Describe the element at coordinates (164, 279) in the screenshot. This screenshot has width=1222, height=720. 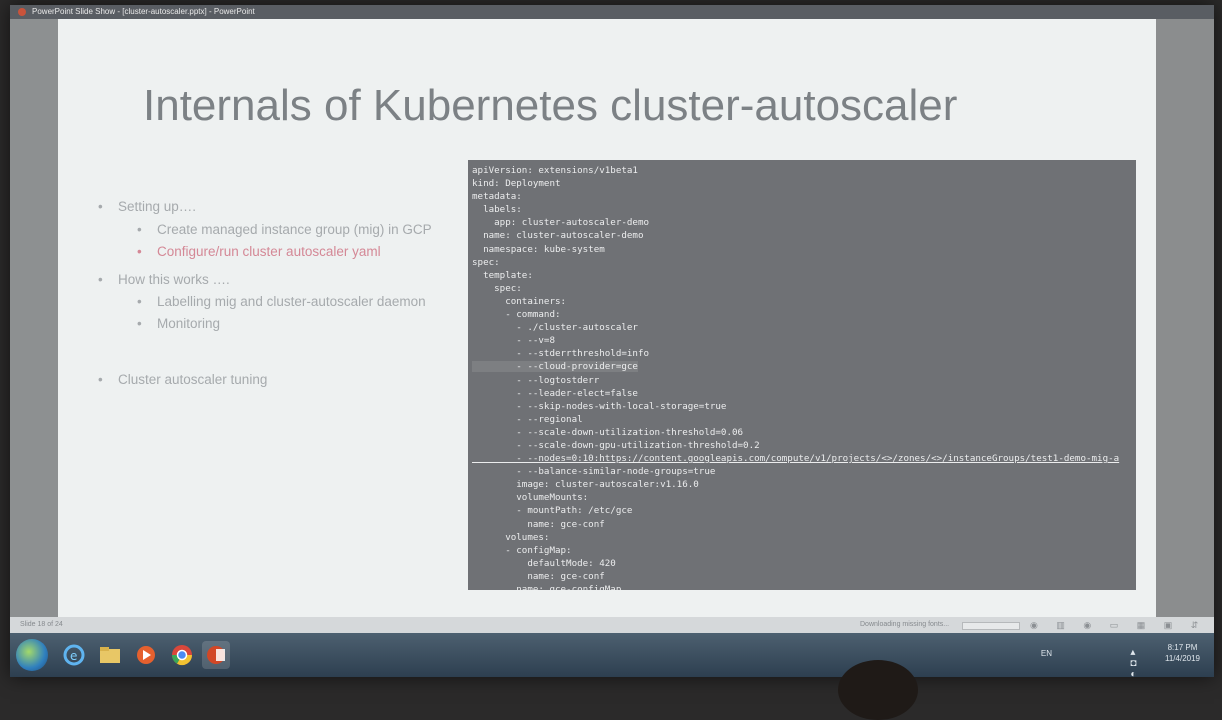
I see `bullet-how-this-works: How this works ….` at that location.